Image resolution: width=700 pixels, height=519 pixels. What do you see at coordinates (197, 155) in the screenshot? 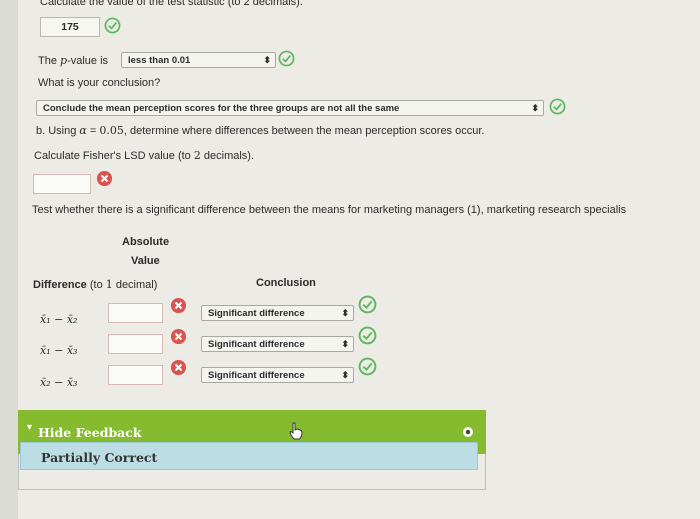
I see `lsd-prompt-num: 2` at bounding box center [197, 155].